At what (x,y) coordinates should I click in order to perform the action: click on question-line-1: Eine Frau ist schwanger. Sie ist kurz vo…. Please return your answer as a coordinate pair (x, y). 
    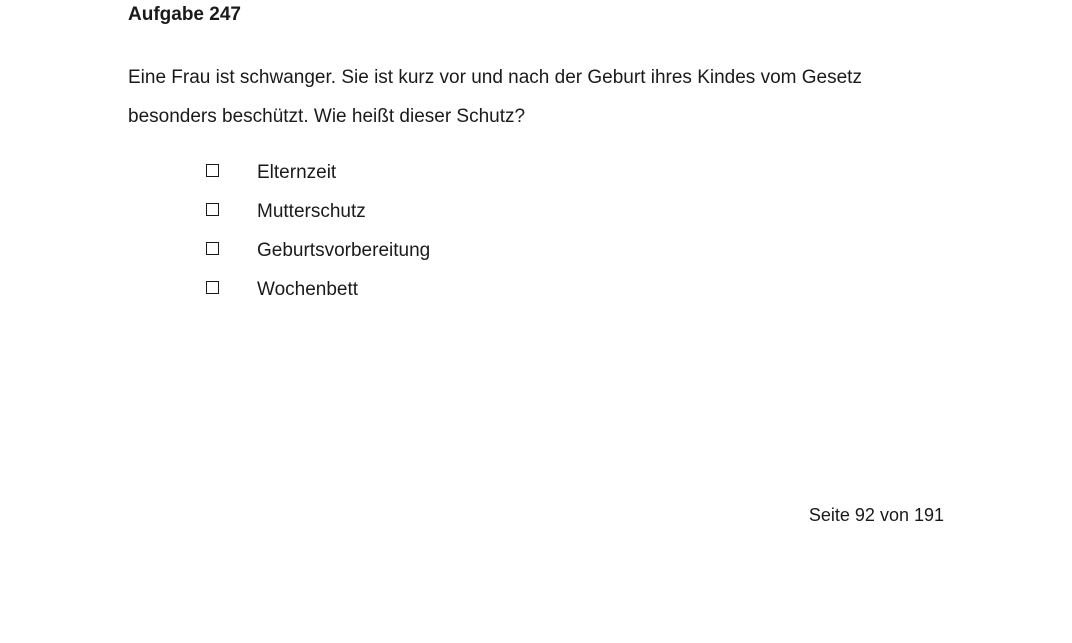
    Looking at the image, I should click on (495, 77).